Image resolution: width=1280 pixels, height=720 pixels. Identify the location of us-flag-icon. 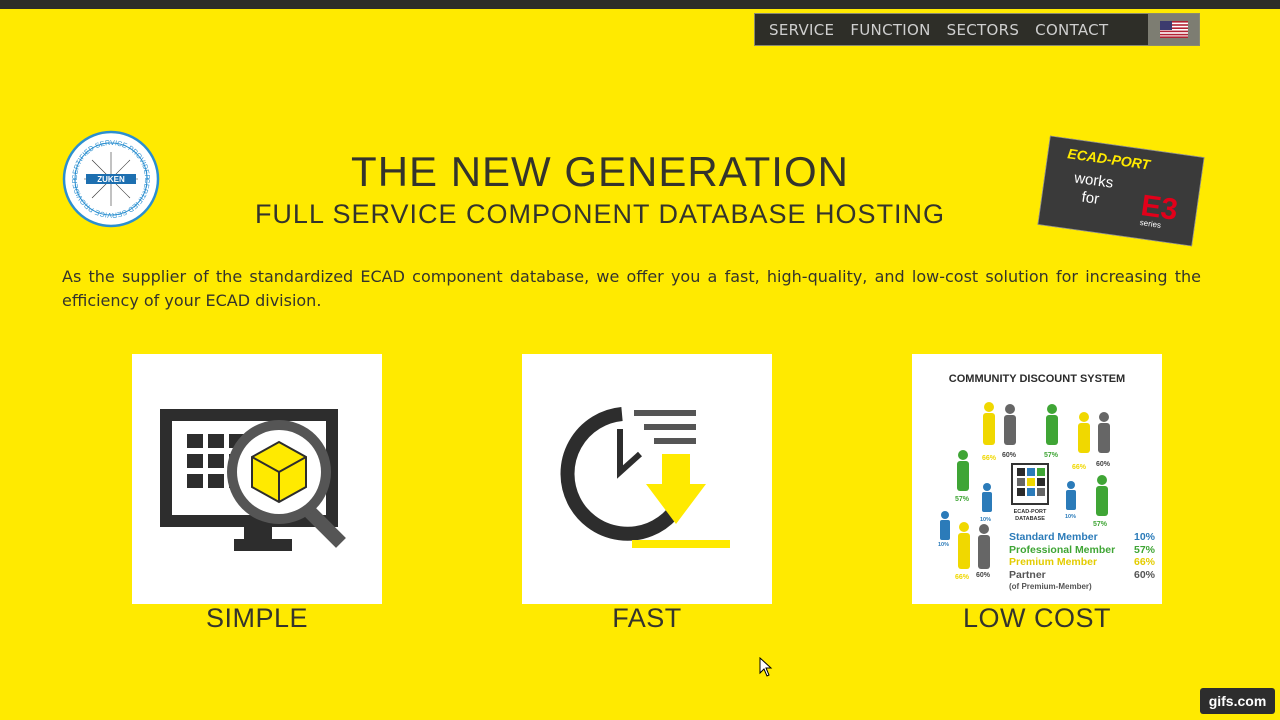
(1173, 29).